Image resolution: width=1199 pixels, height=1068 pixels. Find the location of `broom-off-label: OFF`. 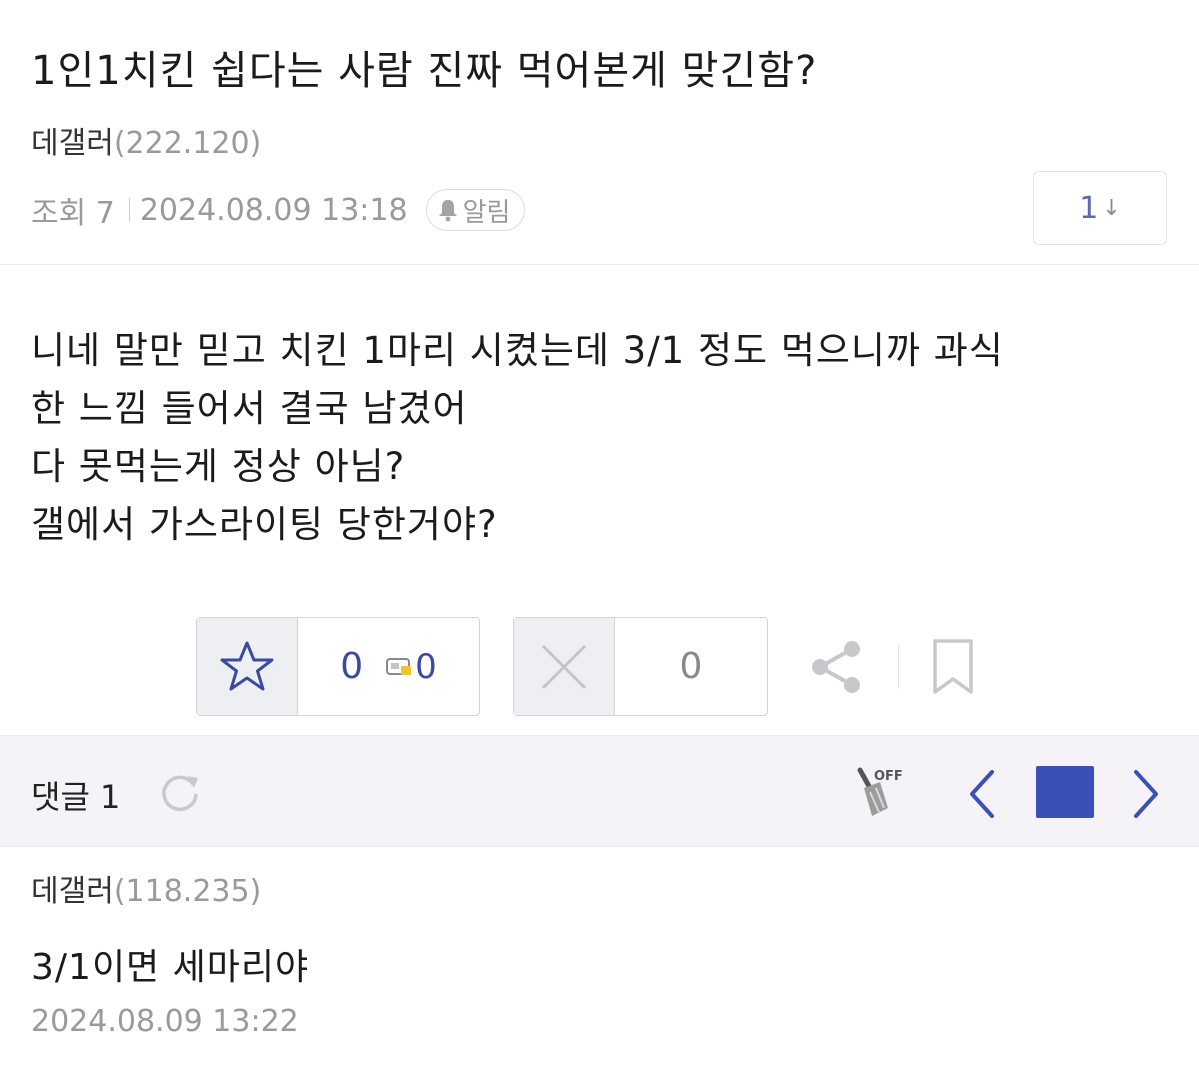

broom-off-label: OFF is located at coordinates (888, 776).